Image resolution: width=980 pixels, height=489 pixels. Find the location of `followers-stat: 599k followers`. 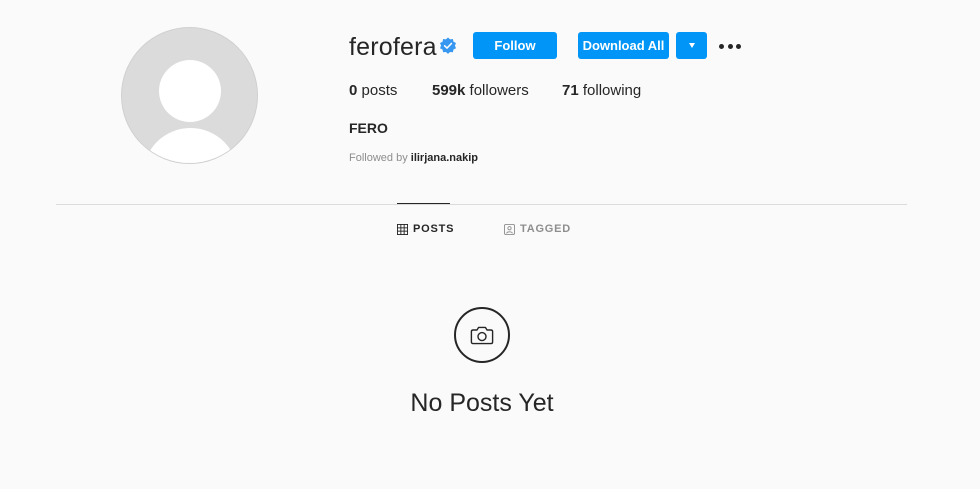

followers-stat: 599k followers is located at coordinates (480, 90).